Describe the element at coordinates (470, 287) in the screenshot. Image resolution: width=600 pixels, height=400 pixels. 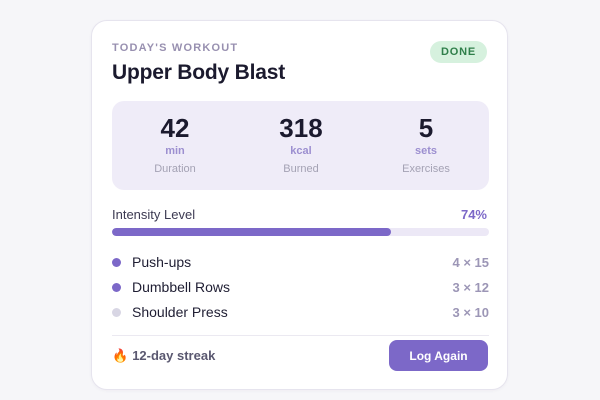
I see `exercise-sets: 3 × 12` at that location.